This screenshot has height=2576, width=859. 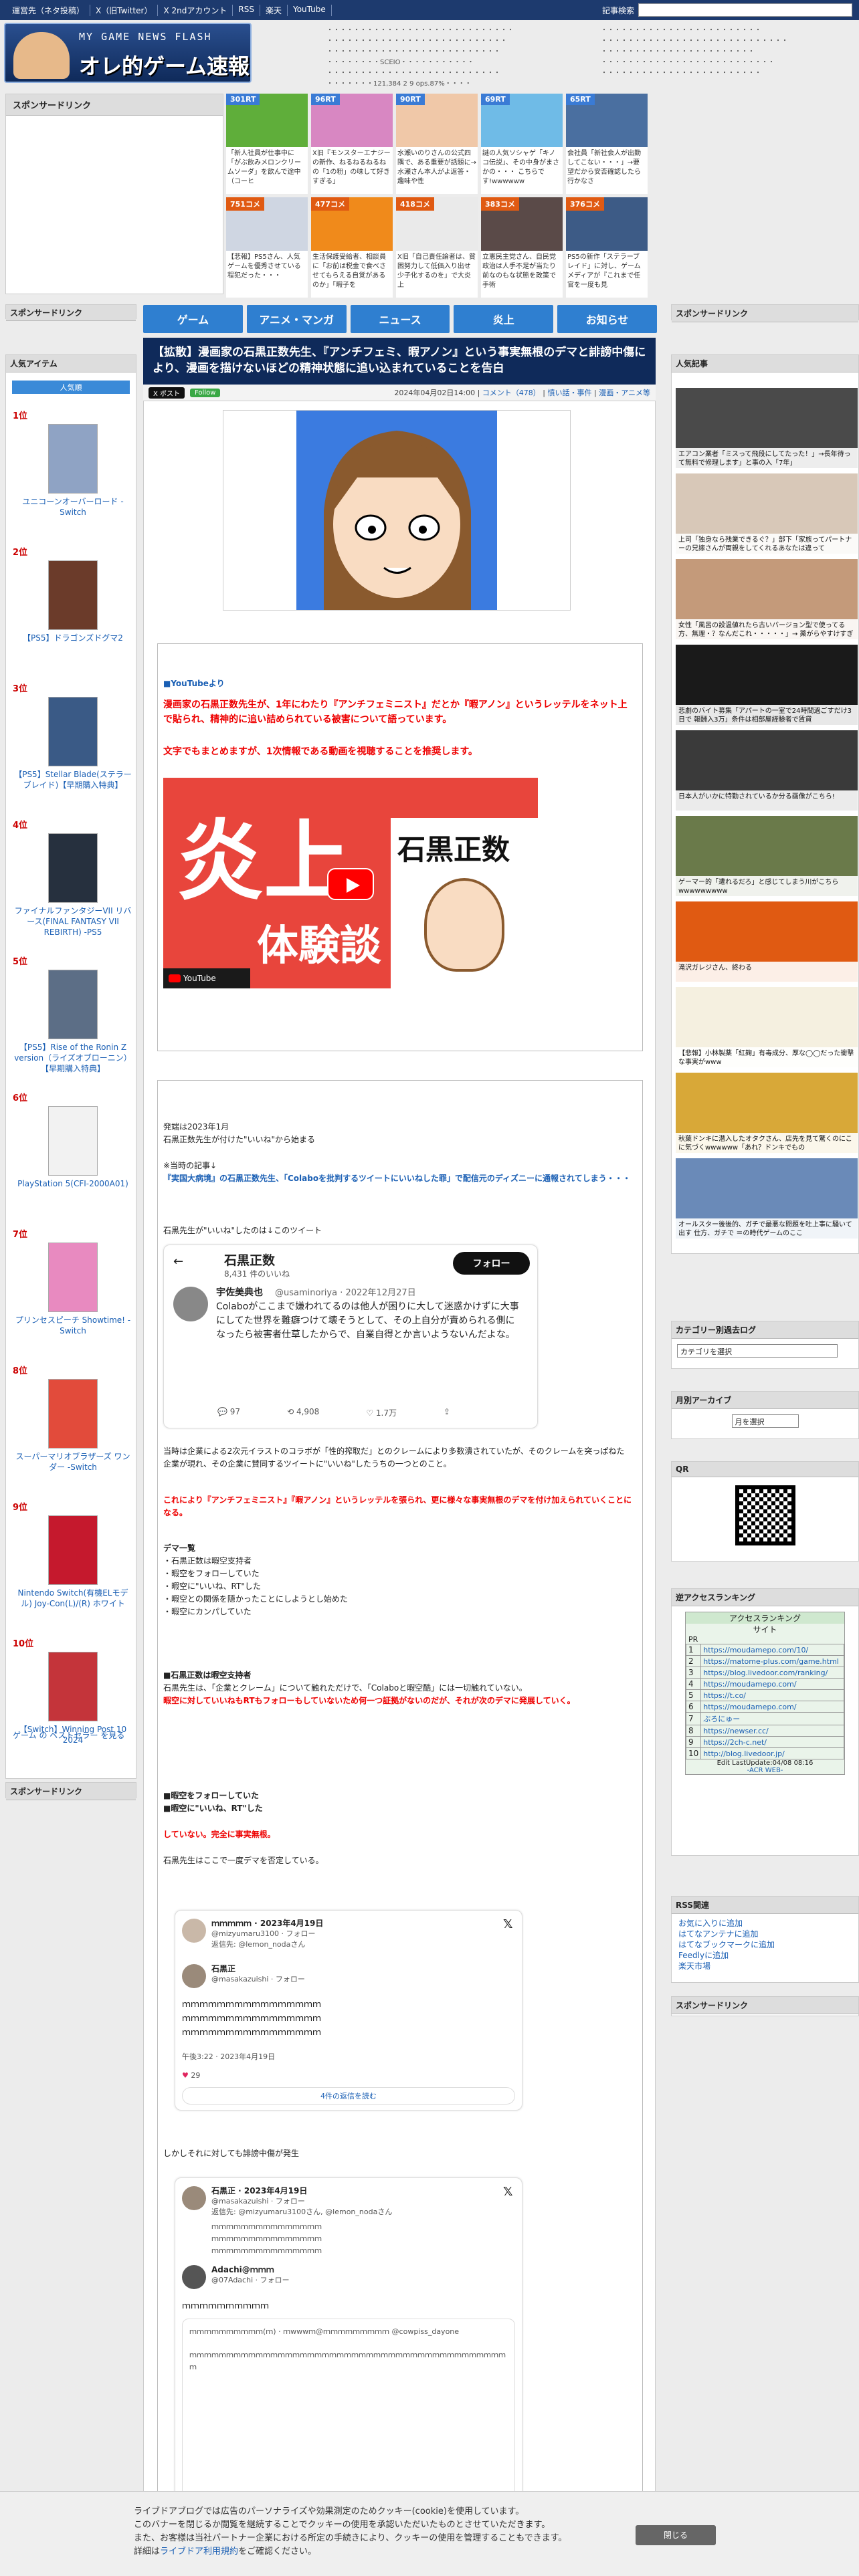 I want to click on nav-item-0: ゲーム, so click(x=193, y=319).